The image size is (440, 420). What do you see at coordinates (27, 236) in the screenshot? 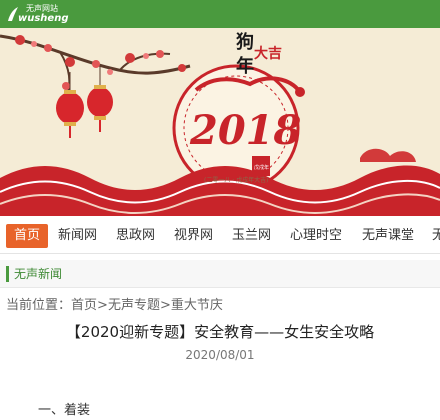
I see `nav-item-home: 首页` at bounding box center [27, 236].